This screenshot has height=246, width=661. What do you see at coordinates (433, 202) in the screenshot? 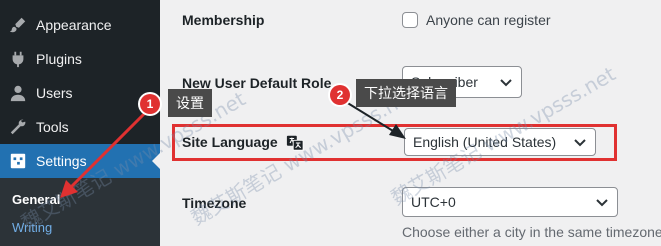
I see `timezone-value: UTC+0` at bounding box center [433, 202].